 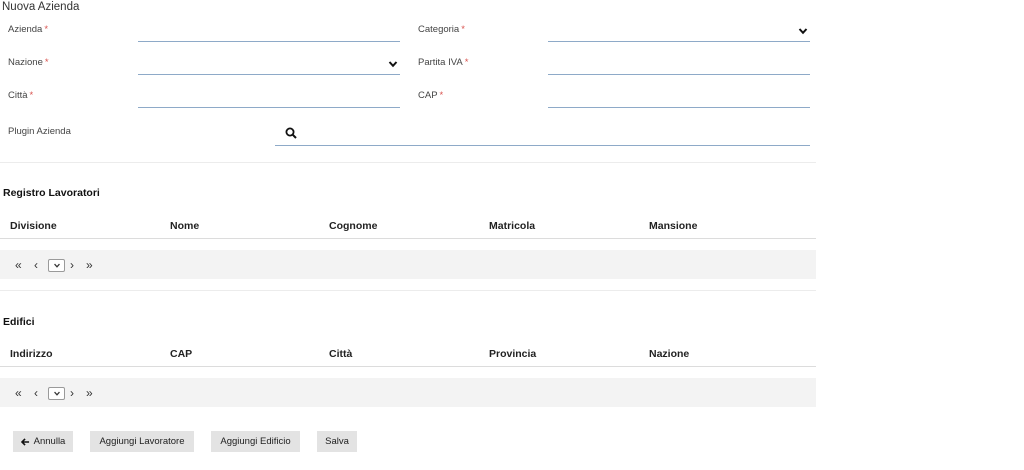 What do you see at coordinates (269, 98) in the screenshot?
I see `citta-input` at bounding box center [269, 98].